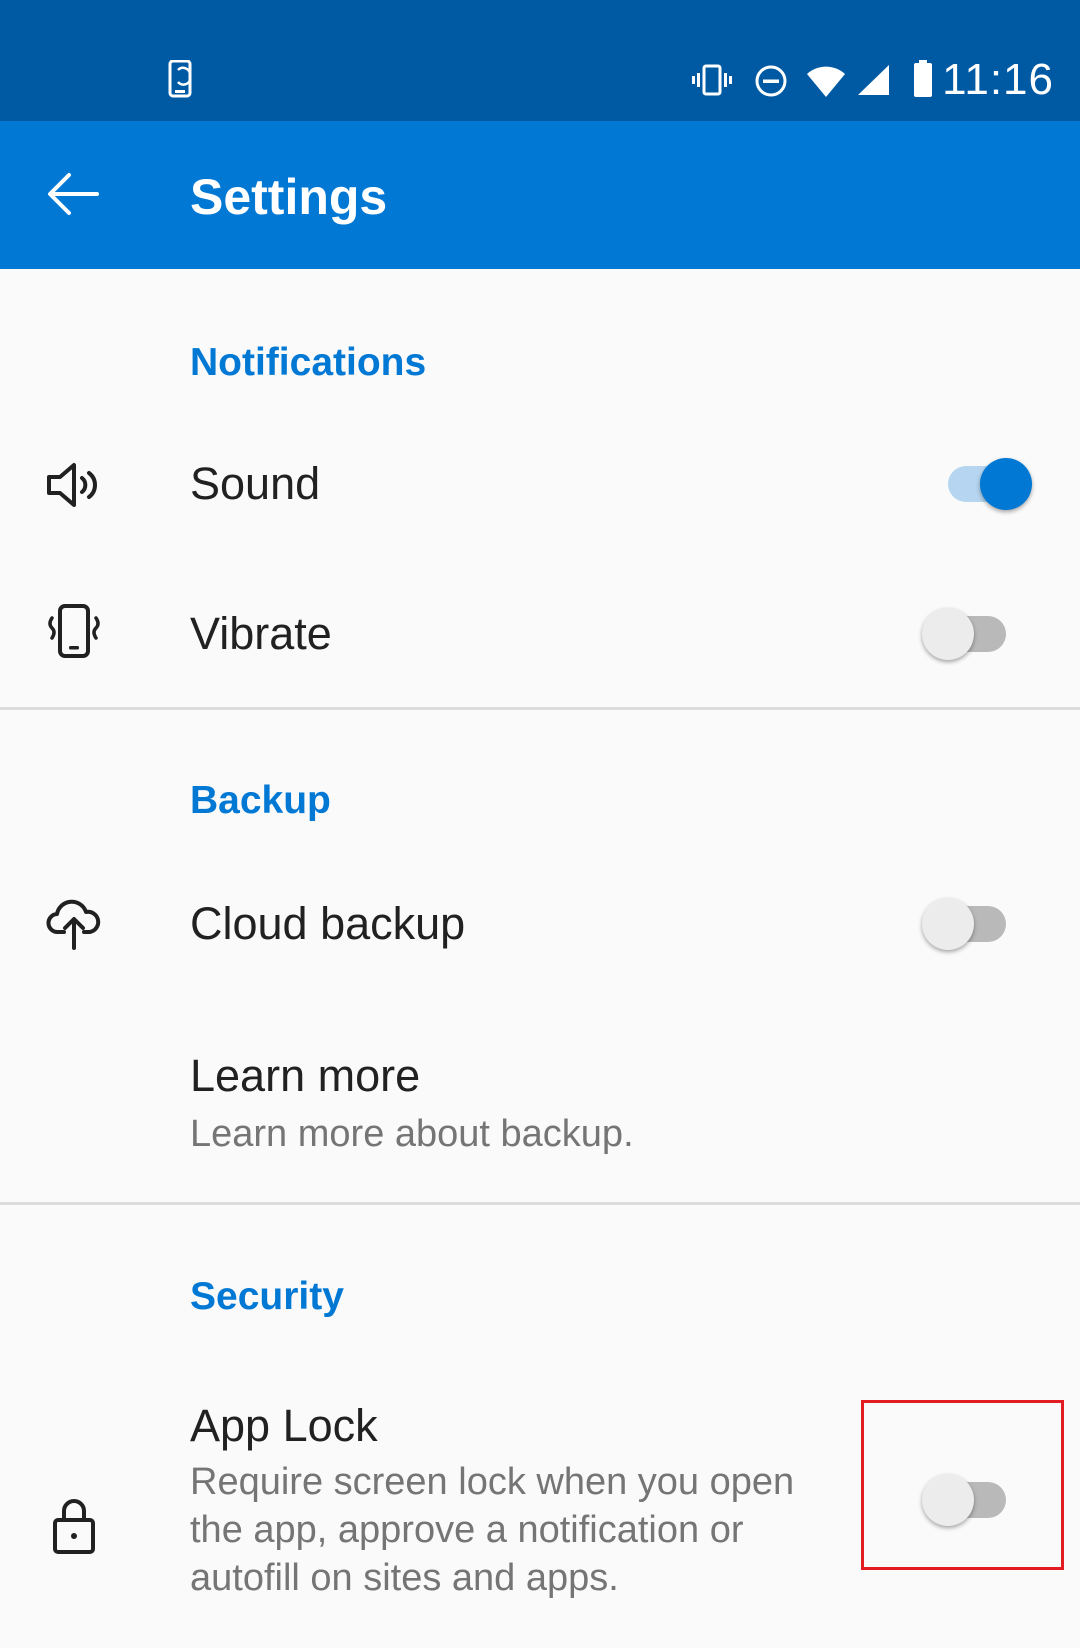 This screenshot has height=1648, width=1080. What do you see at coordinates (540, 635) in the screenshot?
I see `setting-row-vibrate: Vibrate` at bounding box center [540, 635].